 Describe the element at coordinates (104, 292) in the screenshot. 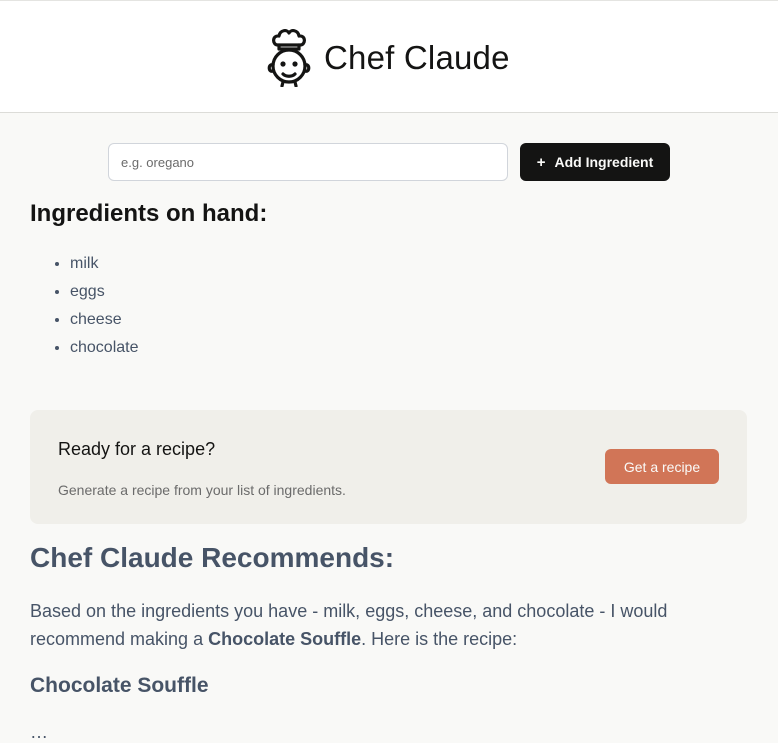

I see `list-item: eggs` at that location.